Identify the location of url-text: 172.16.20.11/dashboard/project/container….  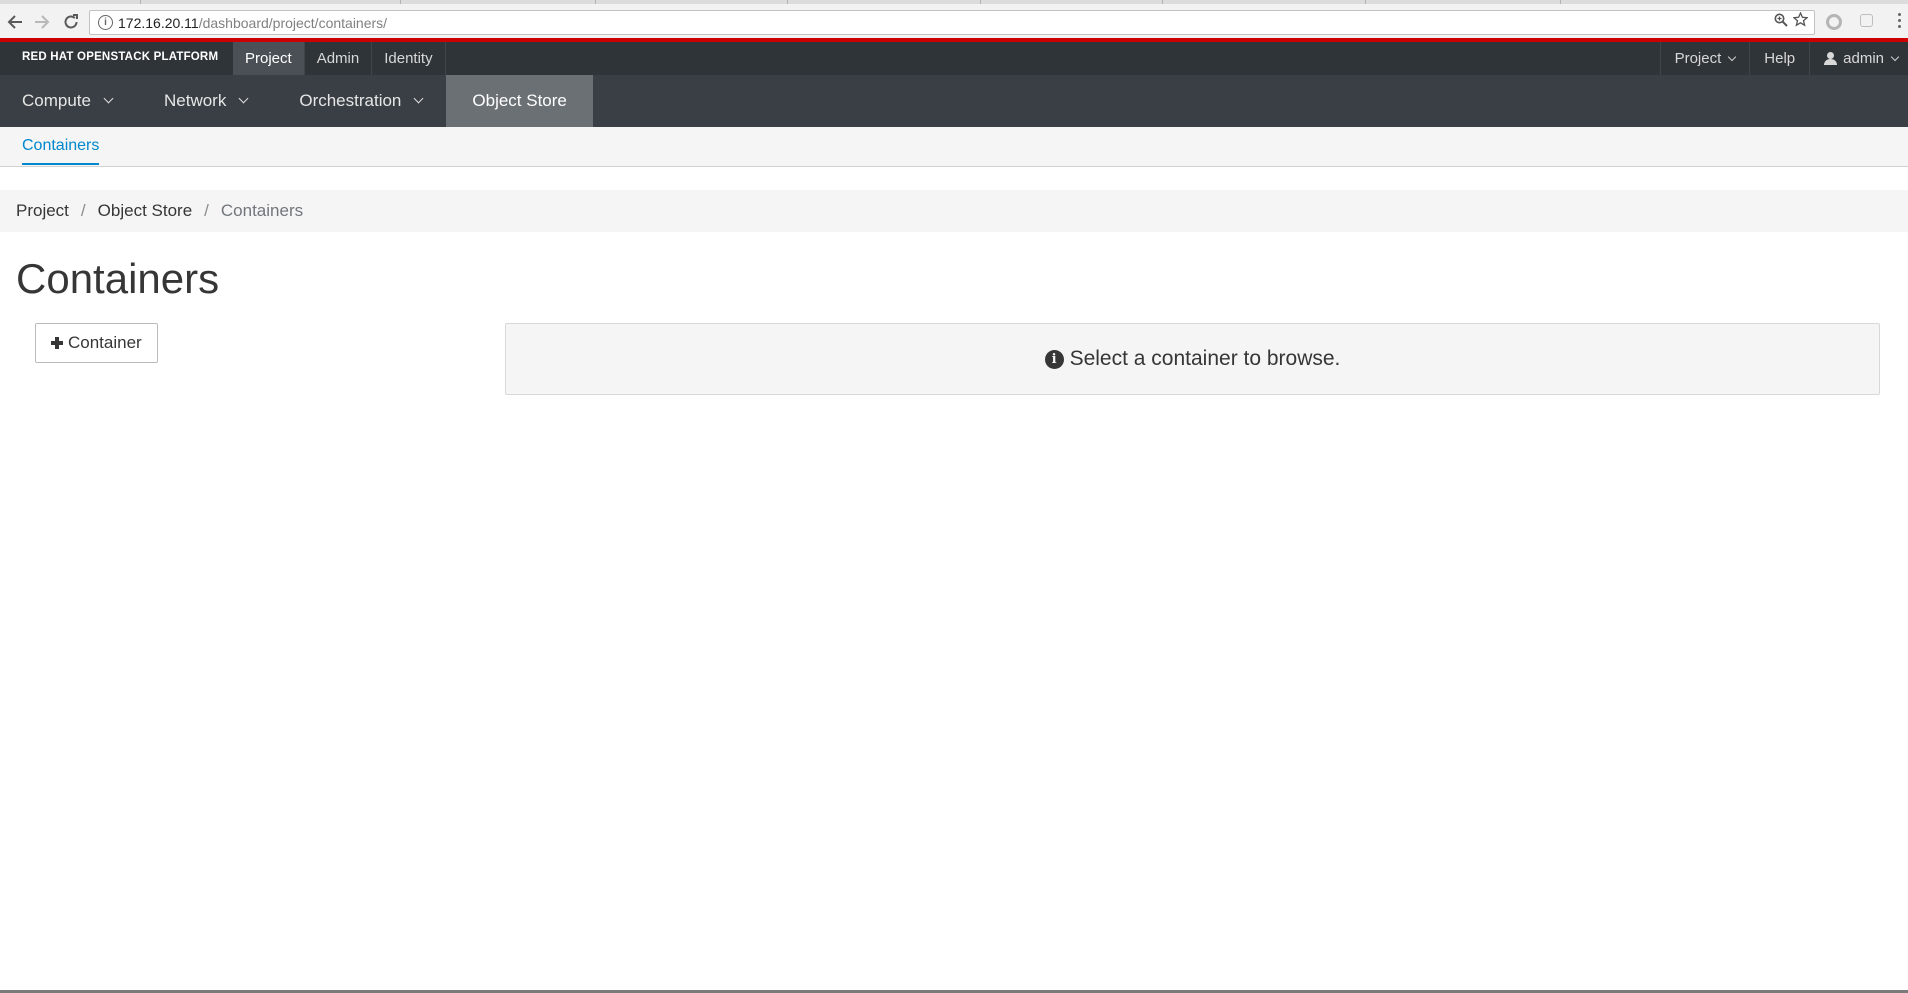
(252, 23).